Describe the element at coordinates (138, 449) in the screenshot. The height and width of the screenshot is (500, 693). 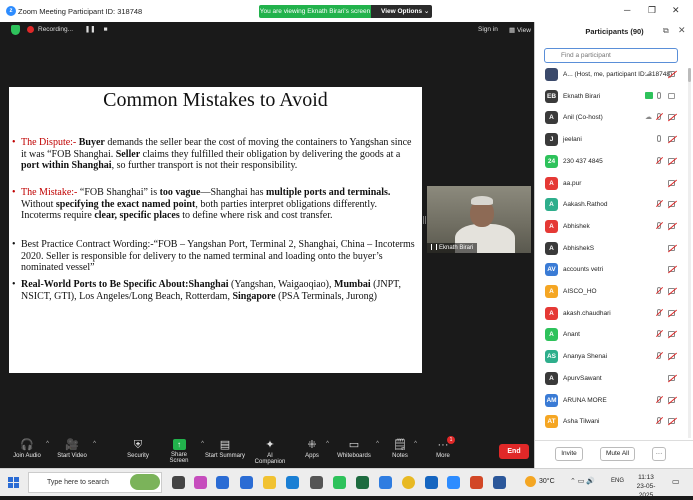
I see `security-button: ⛨ Security` at that location.